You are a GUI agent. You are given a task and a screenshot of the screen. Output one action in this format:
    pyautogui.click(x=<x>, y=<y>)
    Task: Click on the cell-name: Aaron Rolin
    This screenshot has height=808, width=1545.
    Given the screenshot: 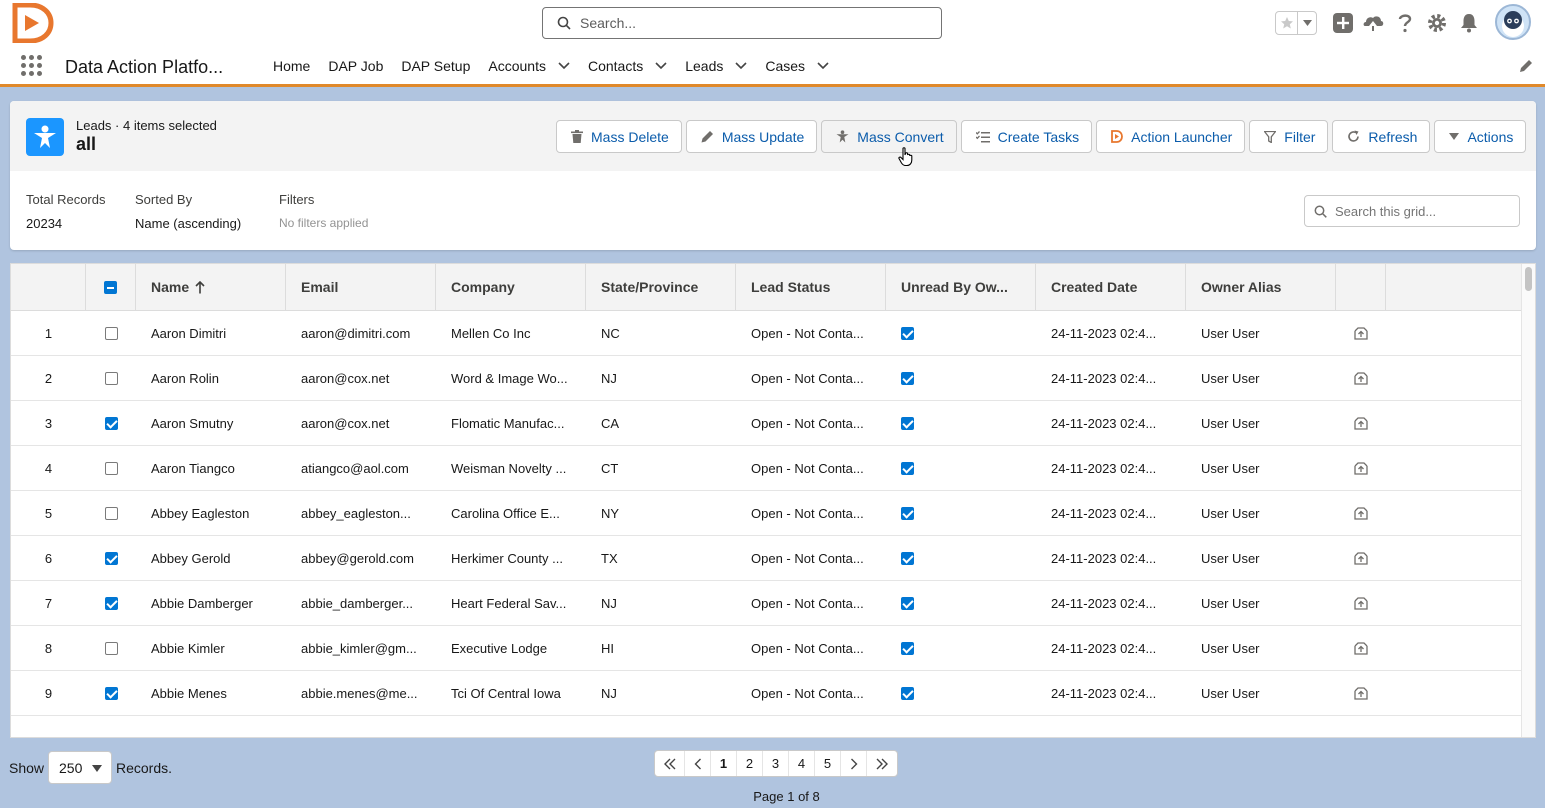 What is the action you would take?
    pyautogui.click(x=211, y=378)
    